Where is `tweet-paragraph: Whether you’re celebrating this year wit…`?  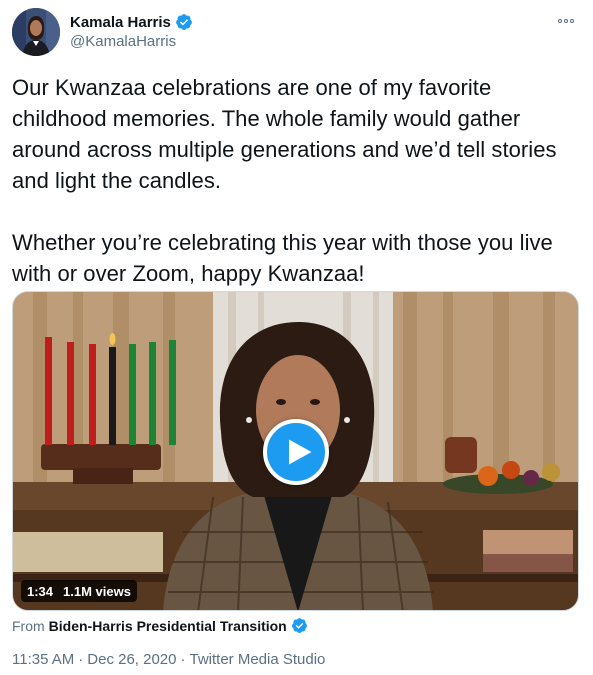 tweet-paragraph: Whether you’re celebrating this year wit… is located at coordinates (282, 258).